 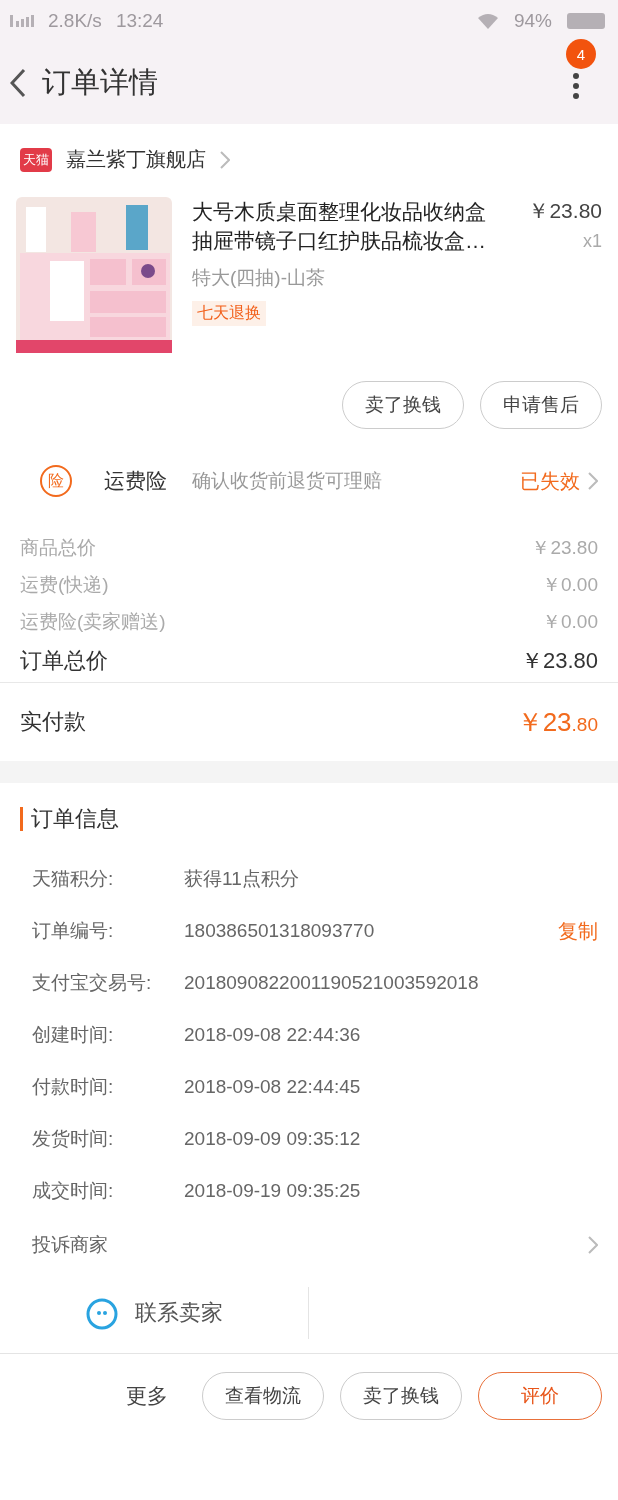 What do you see at coordinates (557, 722) in the screenshot?
I see `paid-amount: ￥23.80` at bounding box center [557, 722].